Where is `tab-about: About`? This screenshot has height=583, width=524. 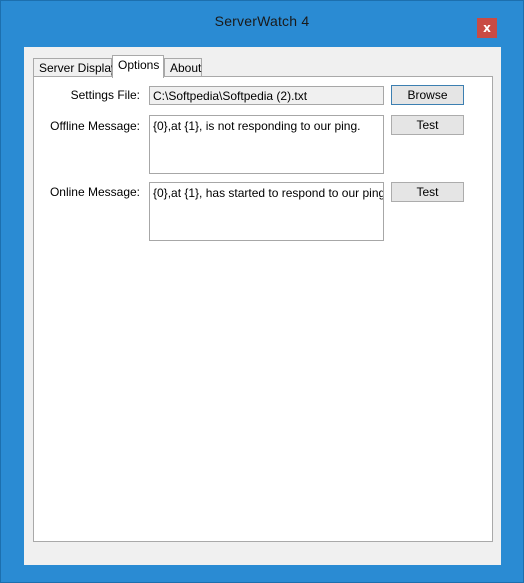 tab-about: About is located at coordinates (183, 67).